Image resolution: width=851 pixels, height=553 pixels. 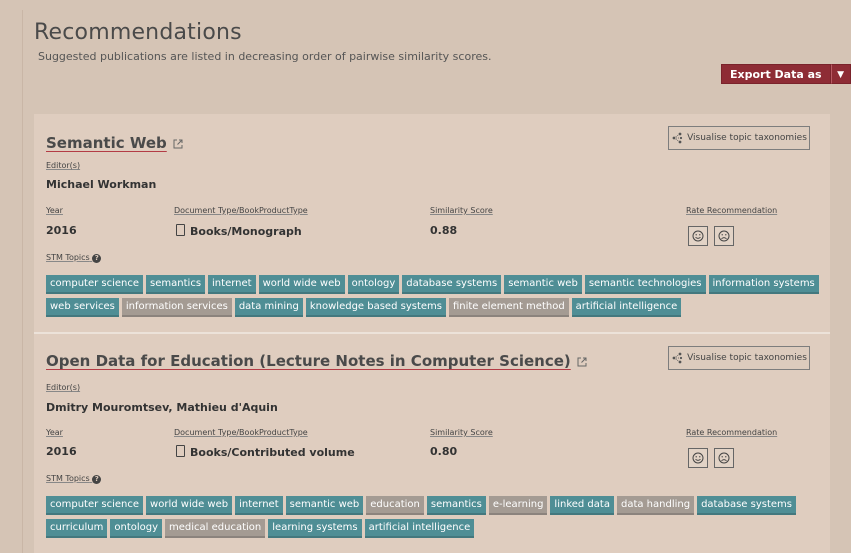 I want to click on topic-tag: learning systems, so click(x=315, y=528).